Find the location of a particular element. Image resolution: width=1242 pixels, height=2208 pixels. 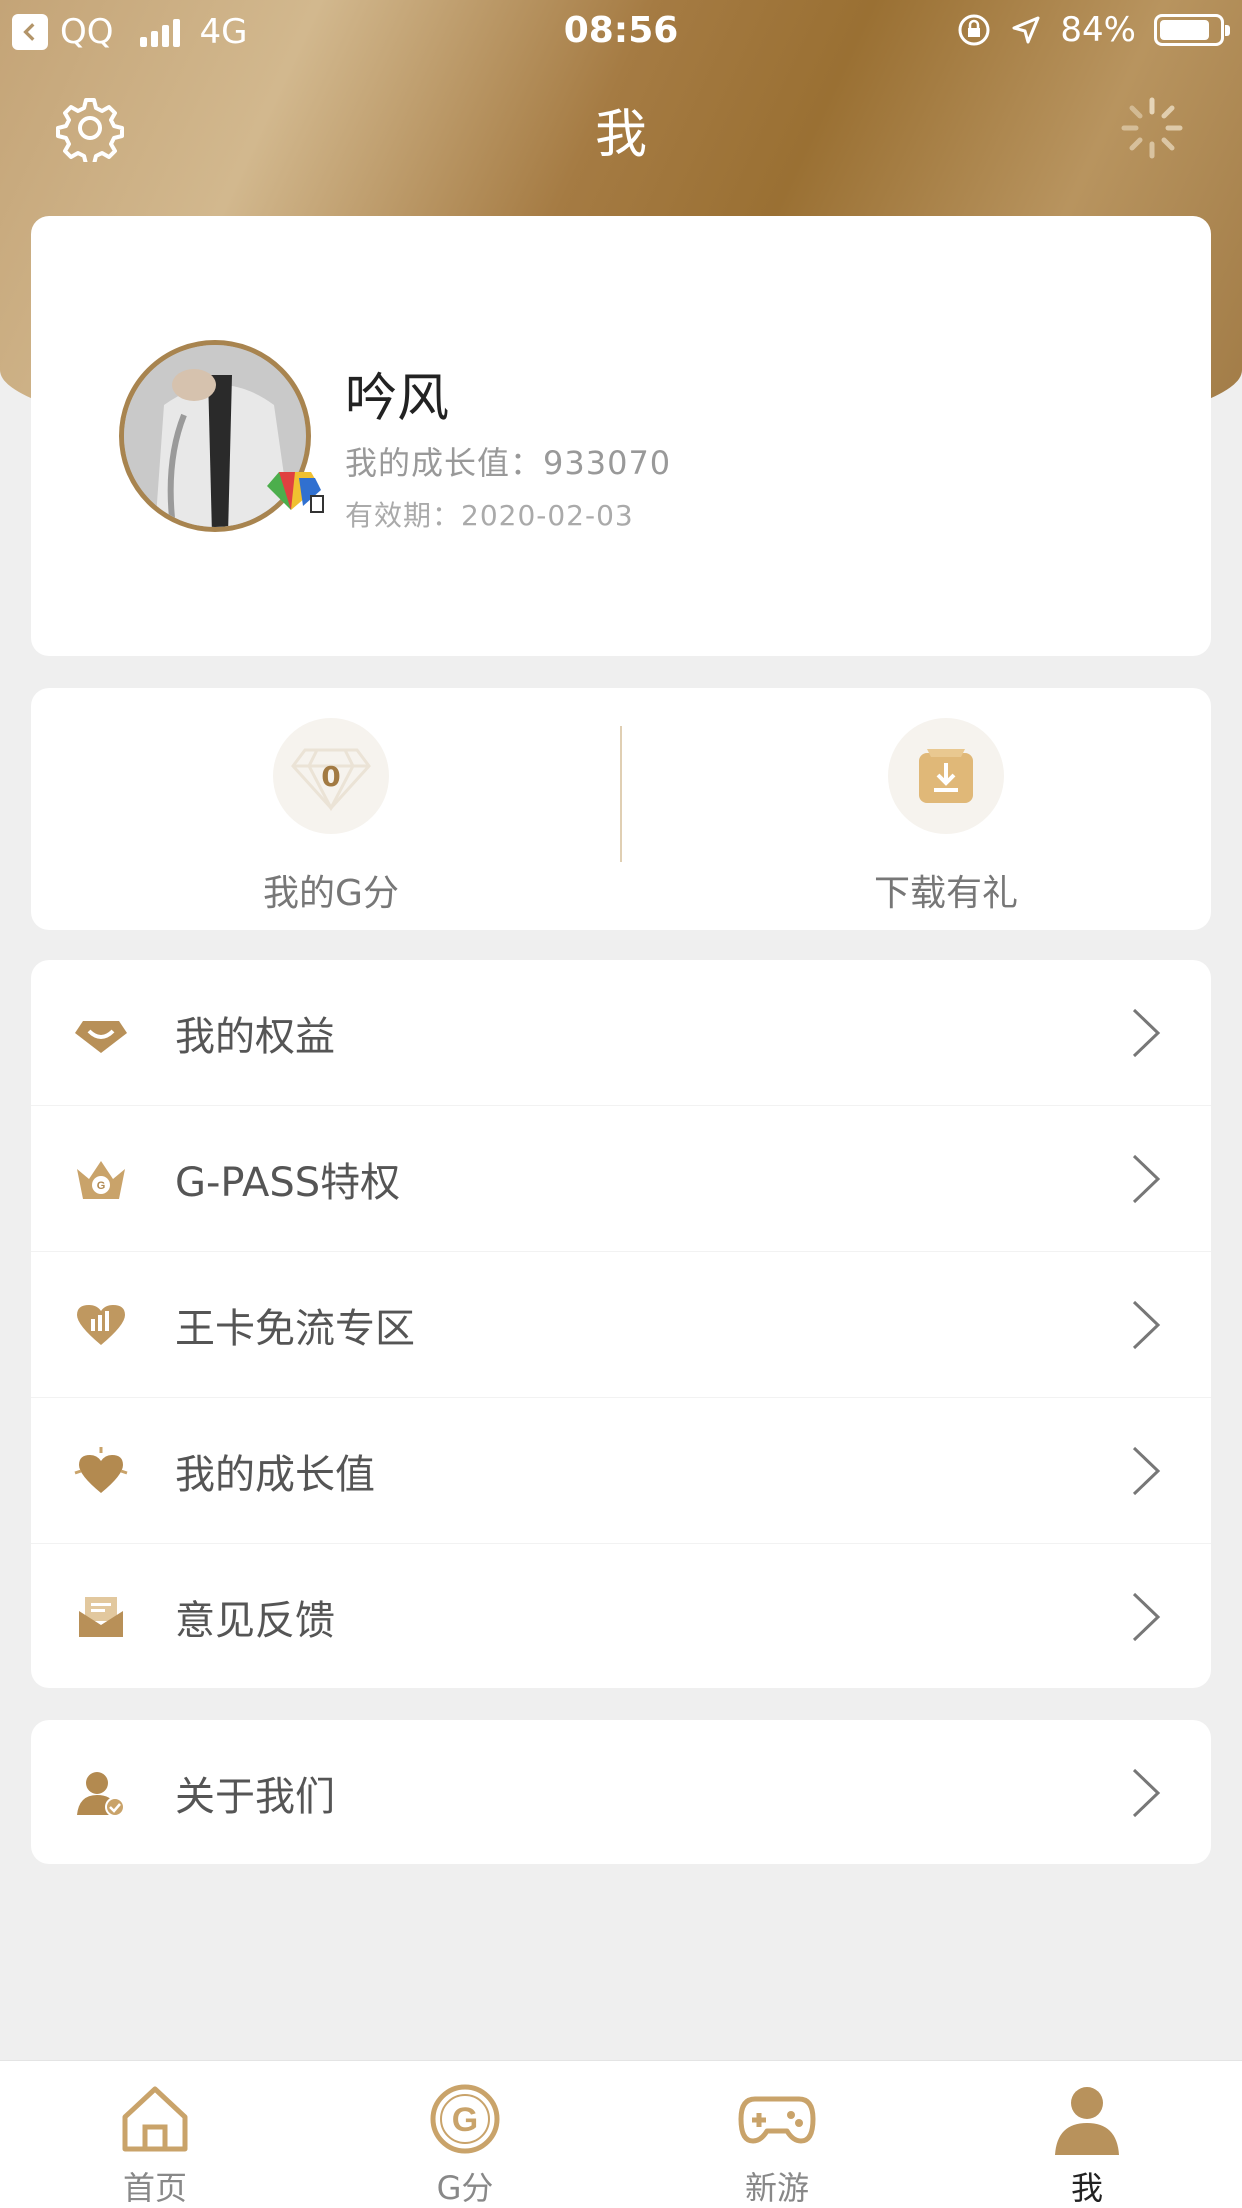

diamond-icon: 0 is located at coordinates (331, 776).